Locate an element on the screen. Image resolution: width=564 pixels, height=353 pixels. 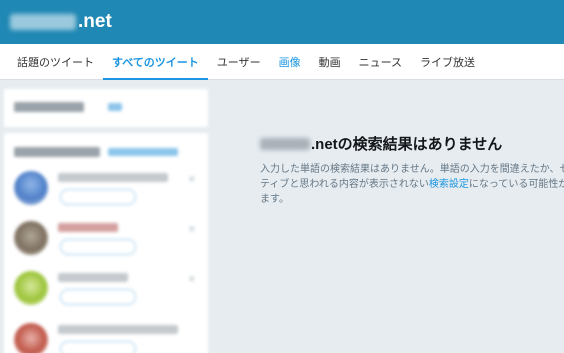
top-header: .net is located at coordinates (282, 22).